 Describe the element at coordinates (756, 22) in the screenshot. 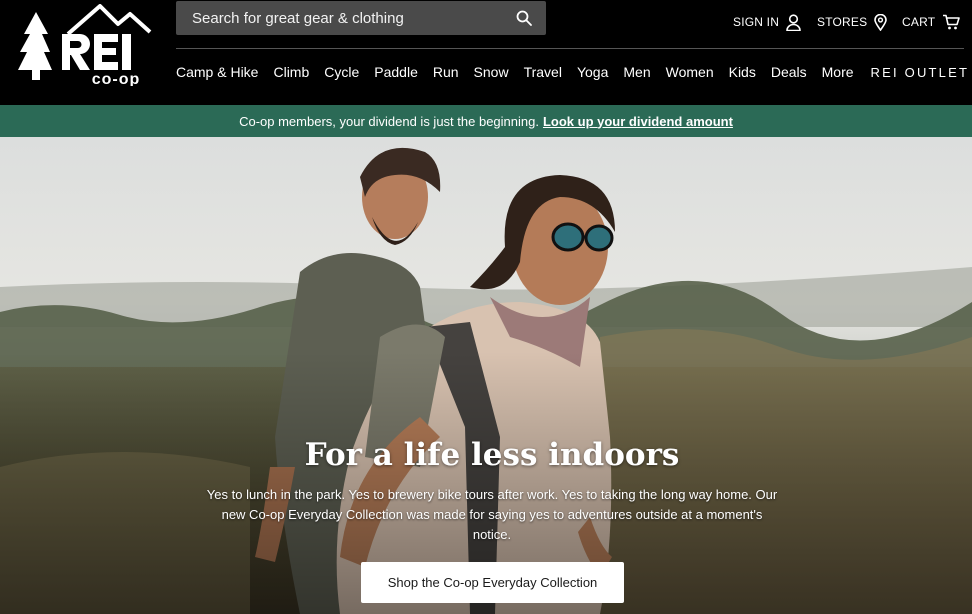

I see `sign-in-label: SIGN IN` at that location.